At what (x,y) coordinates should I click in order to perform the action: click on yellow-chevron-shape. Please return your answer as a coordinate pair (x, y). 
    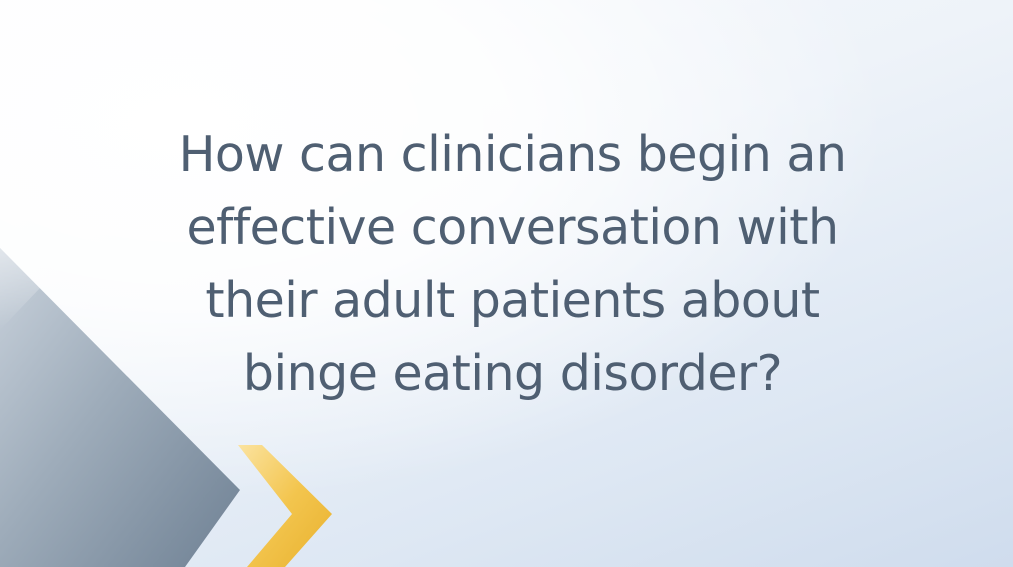
    Looking at the image, I should click on (285, 506).